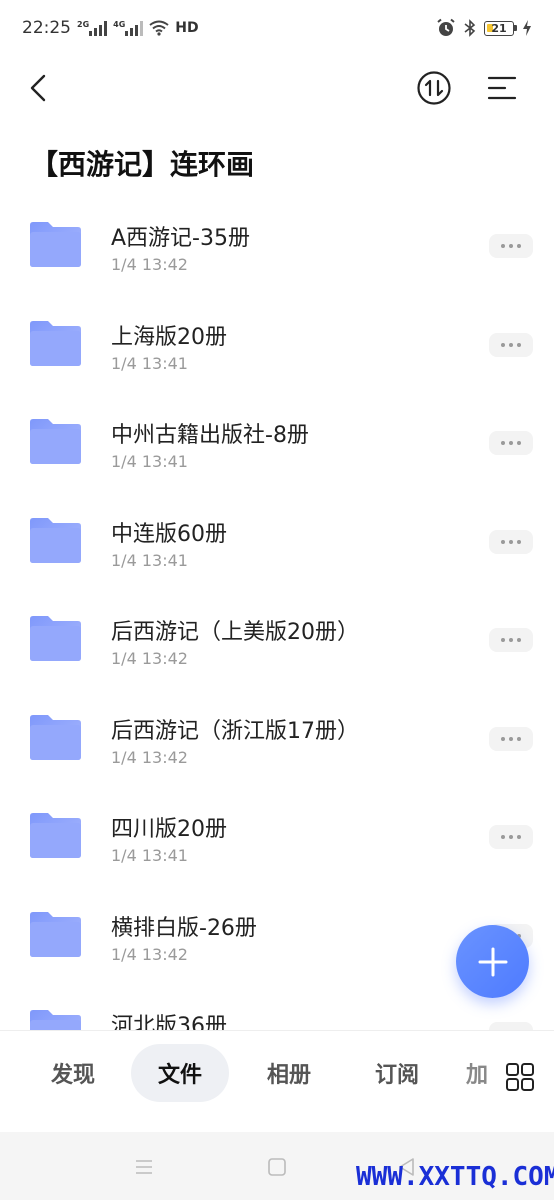  What do you see at coordinates (397, 1073) in the screenshot?
I see `tab-subscriptions: 订阅` at bounding box center [397, 1073].